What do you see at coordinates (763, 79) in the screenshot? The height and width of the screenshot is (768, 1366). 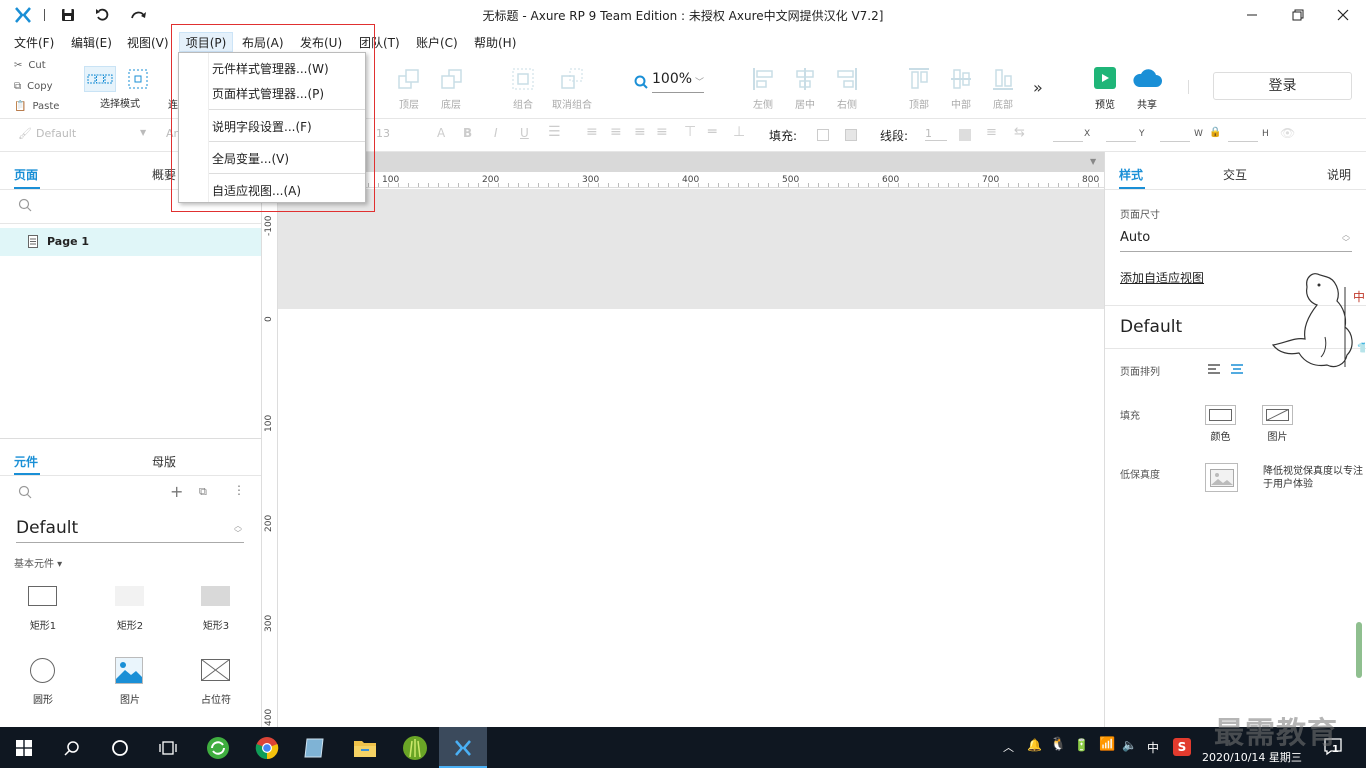 I see `align-left-icon` at bounding box center [763, 79].